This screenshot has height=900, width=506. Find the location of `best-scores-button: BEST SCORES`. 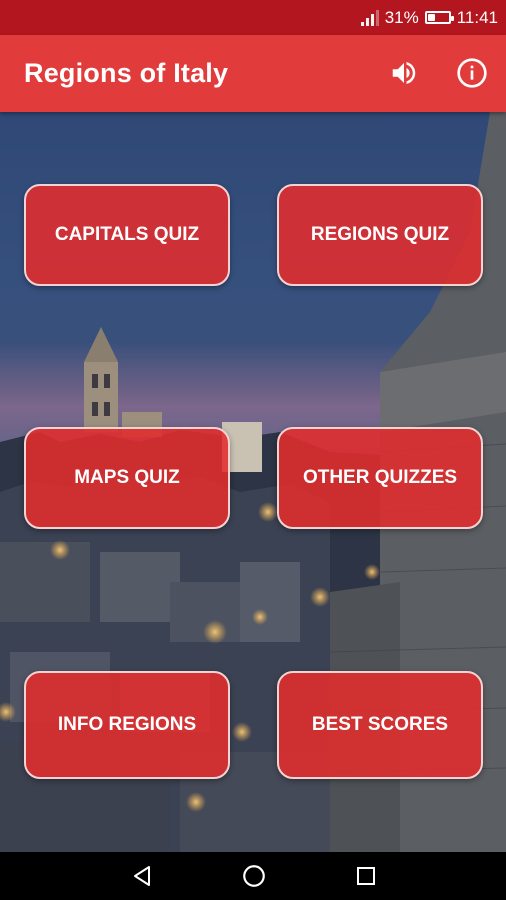

best-scores-button: BEST SCORES is located at coordinates (380, 725).